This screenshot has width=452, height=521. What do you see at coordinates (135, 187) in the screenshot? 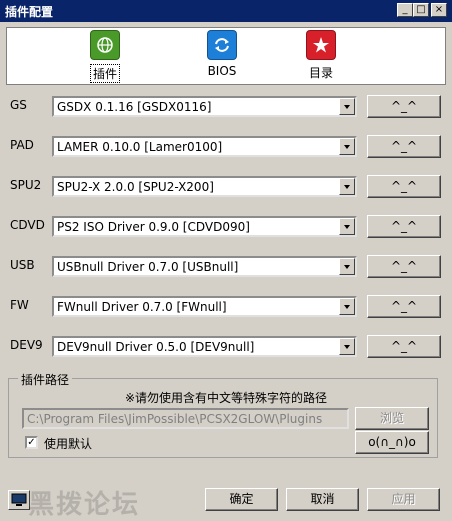
I see `spu2-plugin-value: SPU2-X 2.0.0 [SPU2-X200]` at bounding box center [135, 187].